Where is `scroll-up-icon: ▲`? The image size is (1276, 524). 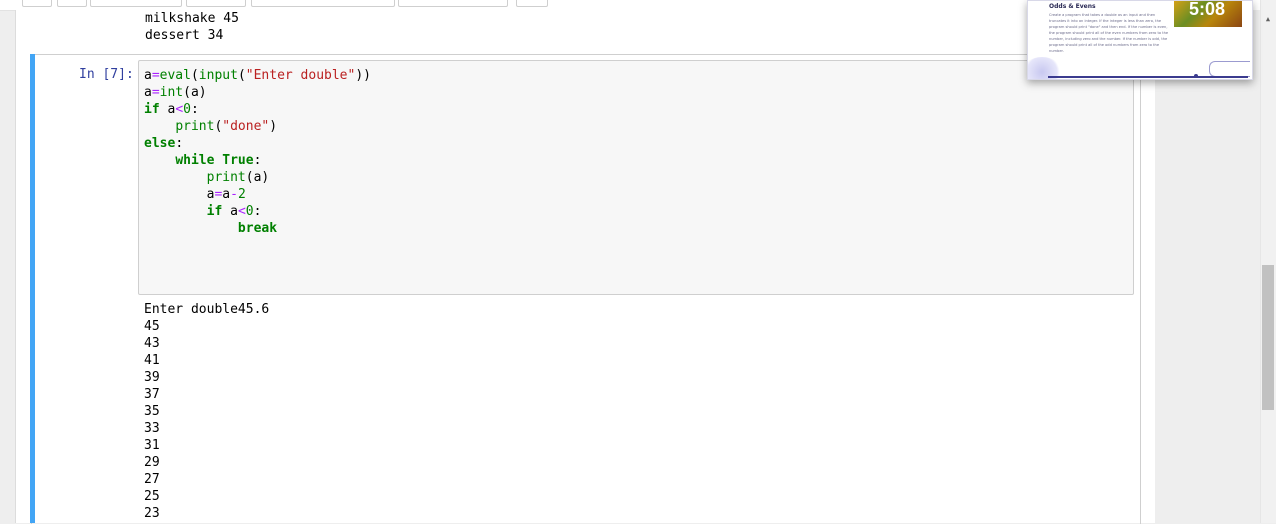
scroll-up-icon: ▲ is located at coordinates (1268, 19).